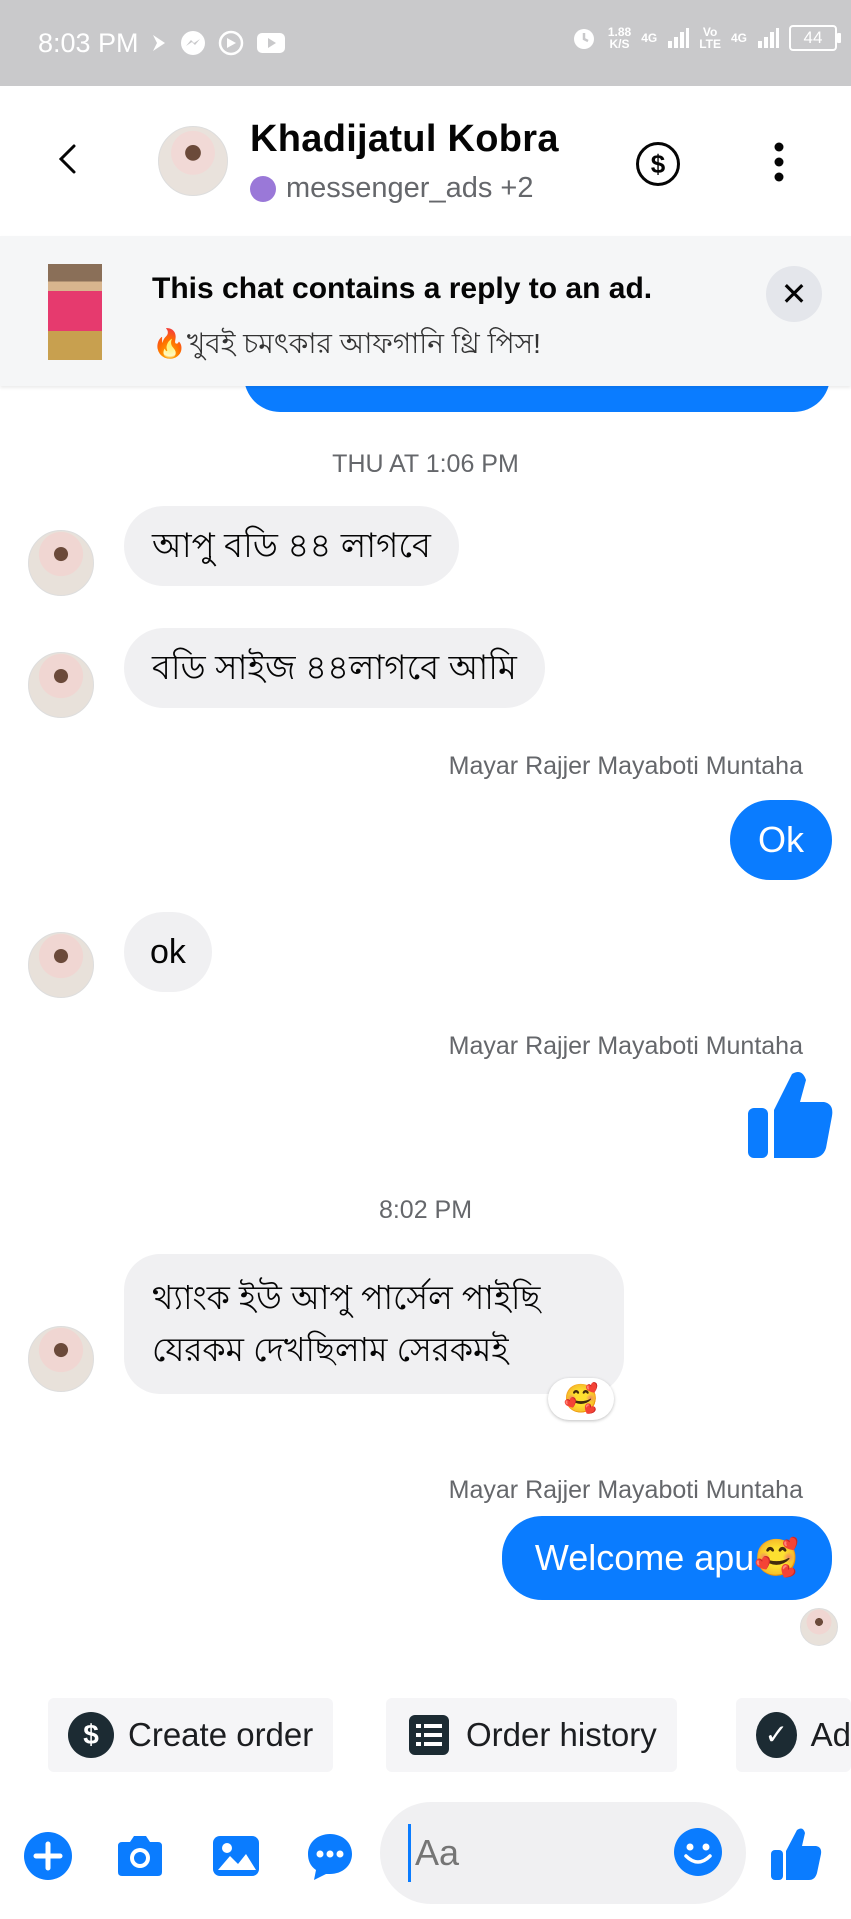 The image size is (851, 1919). I want to click on ad-banner-title: This chat contains a reply to an ad., so click(402, 288).